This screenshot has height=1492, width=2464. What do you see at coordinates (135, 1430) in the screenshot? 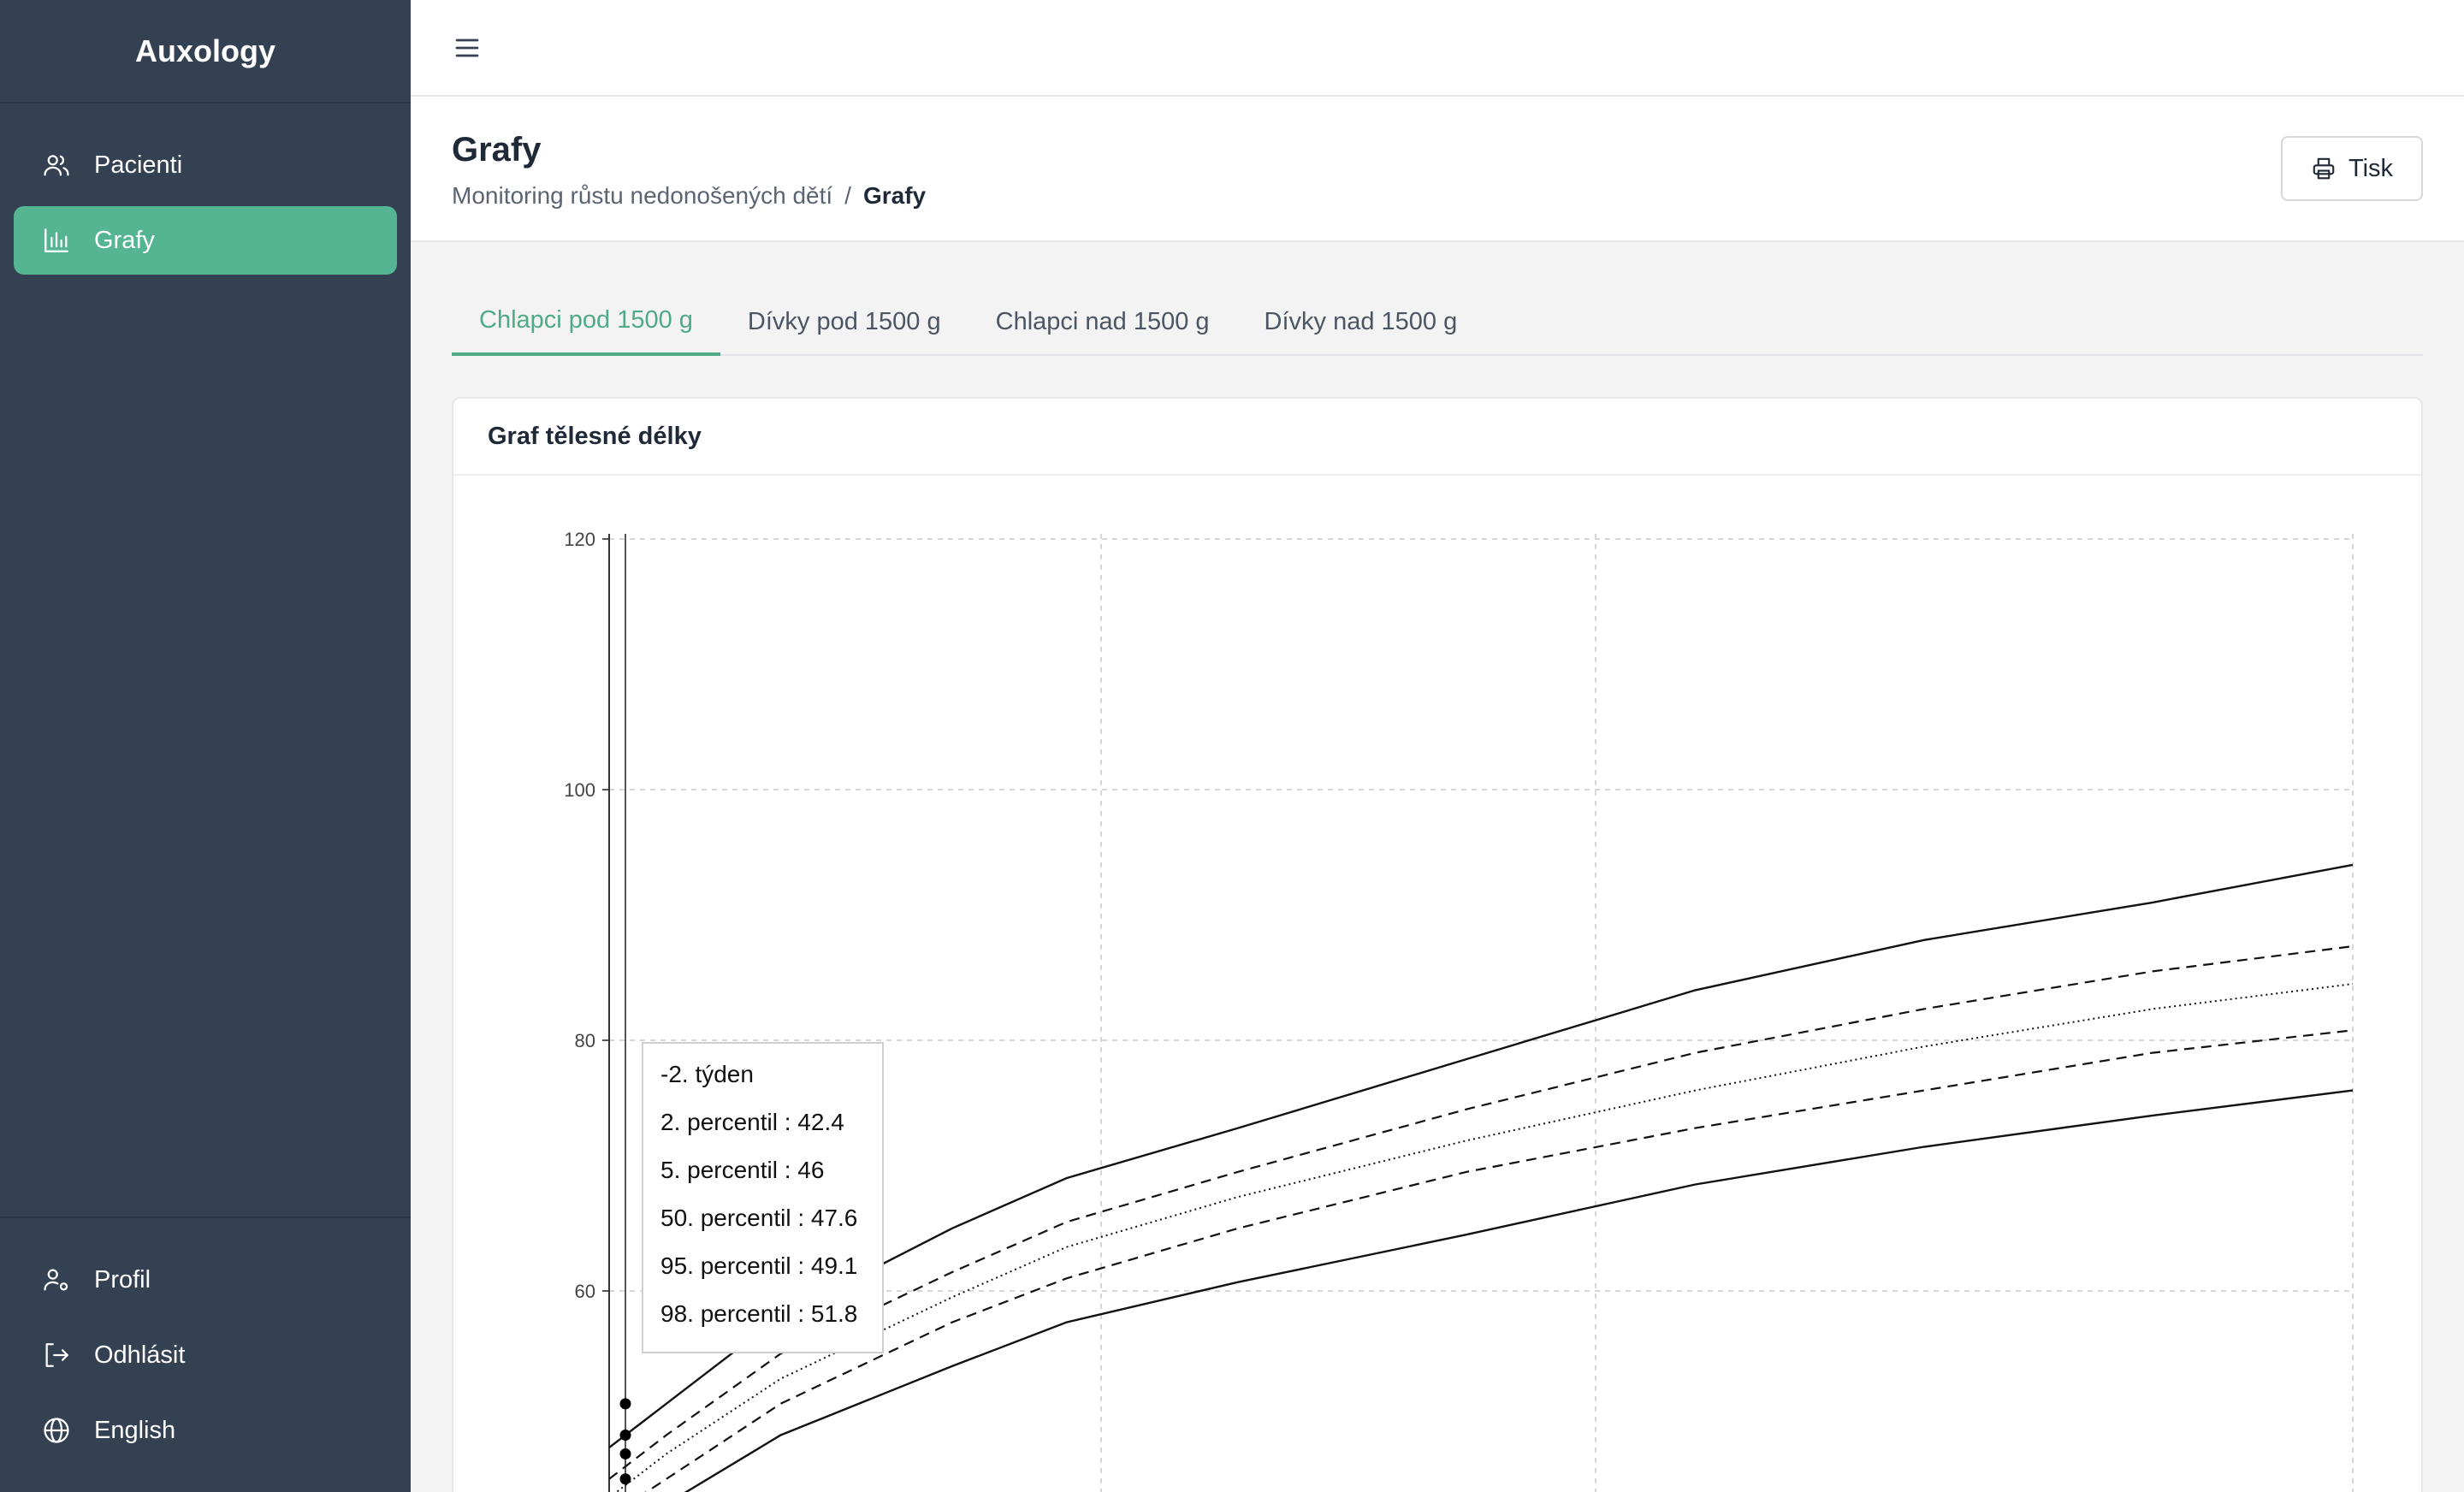
I see `sidebar-item-label: English` at bounding box center [135, 1430].